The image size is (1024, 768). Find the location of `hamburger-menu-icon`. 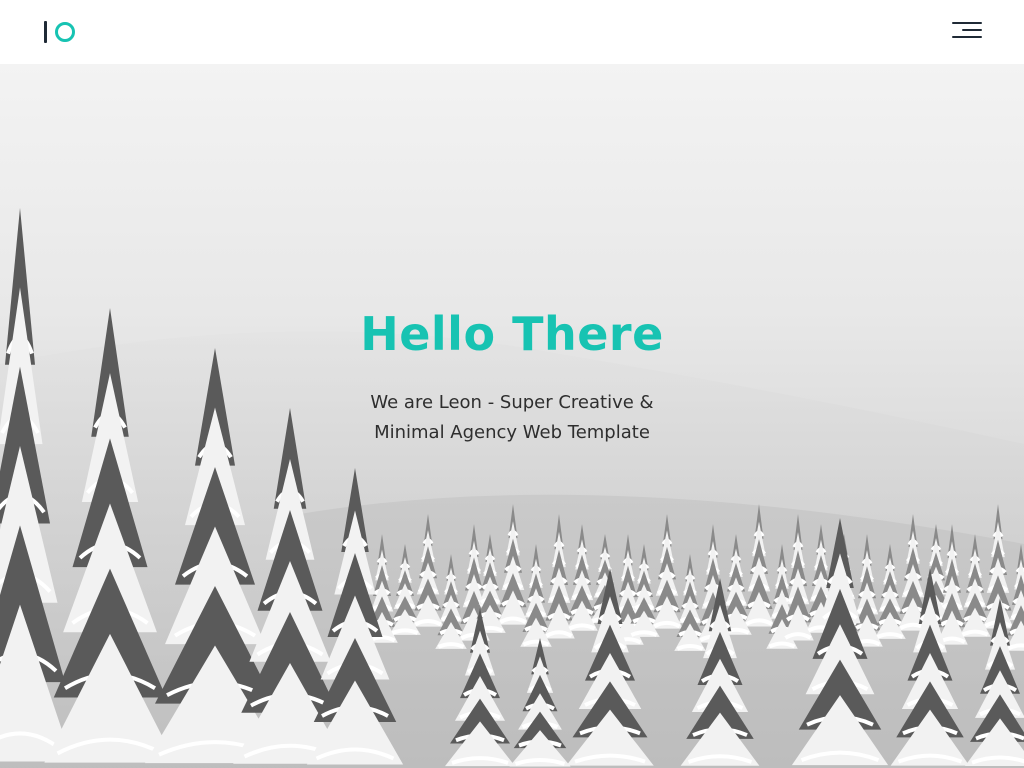

hamburger-menu-icon is located at coordinates (967, 30).